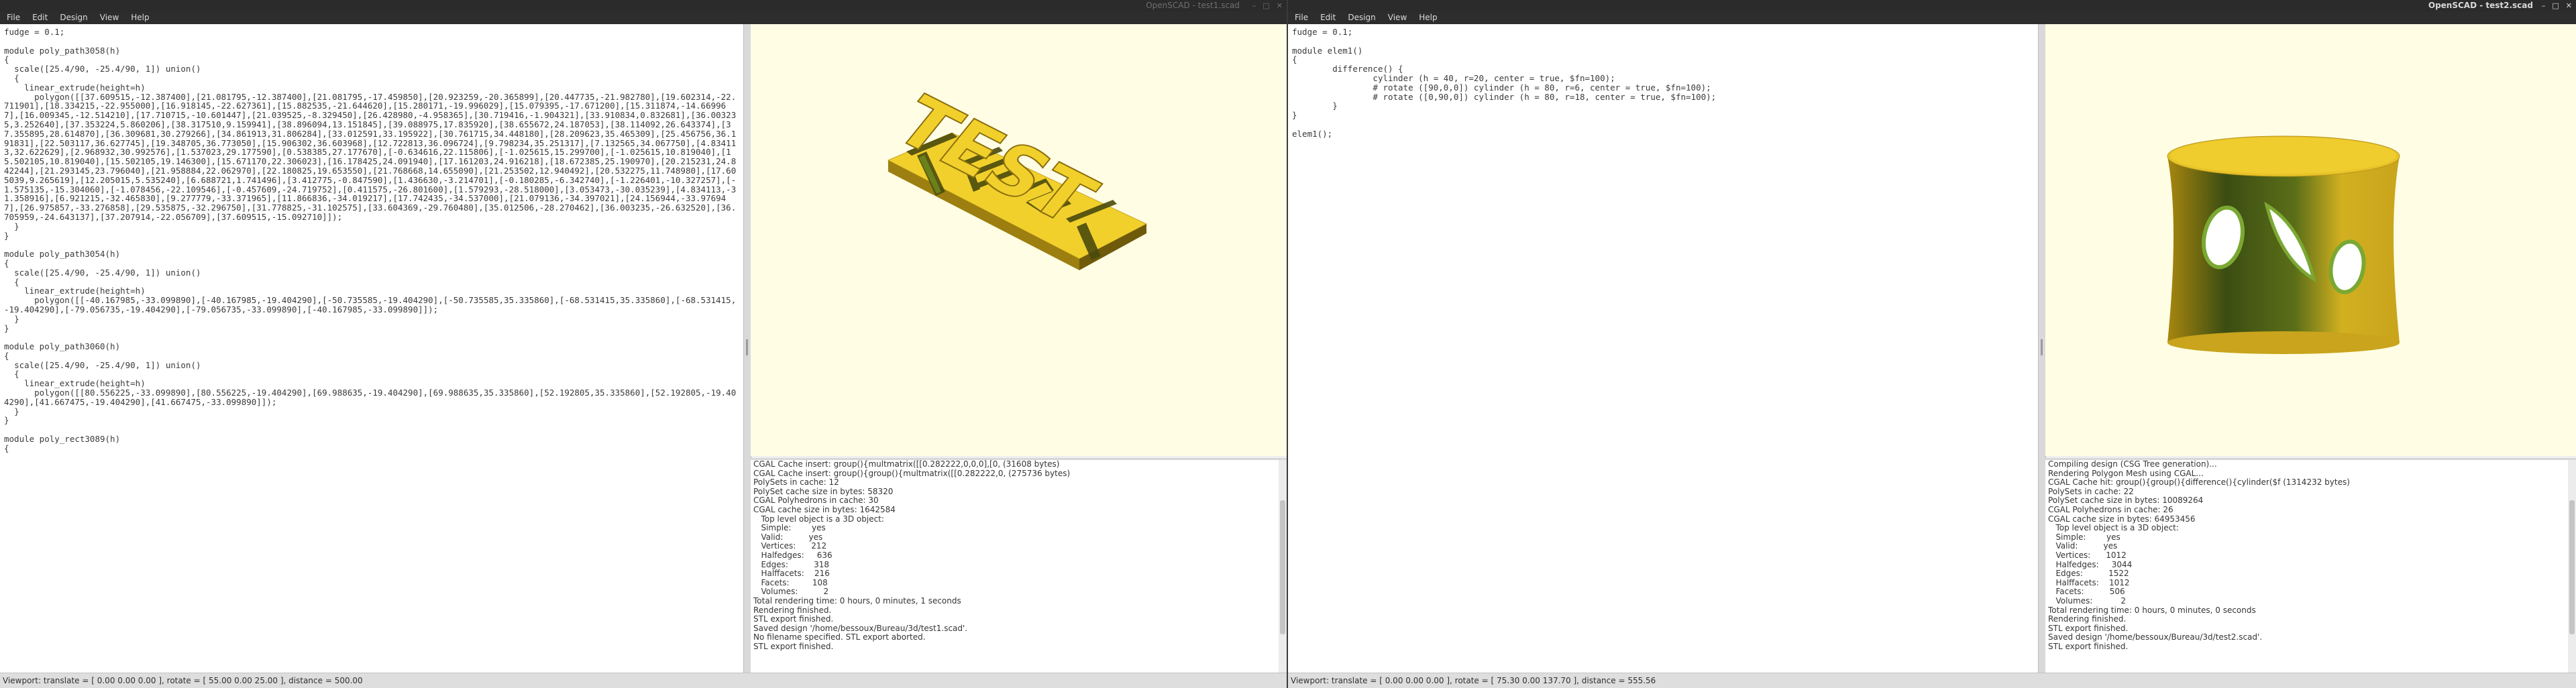  Describe the element at coordinates (790, 546) in the screenshot. I see `console-line: Vertices: 212` at that location.